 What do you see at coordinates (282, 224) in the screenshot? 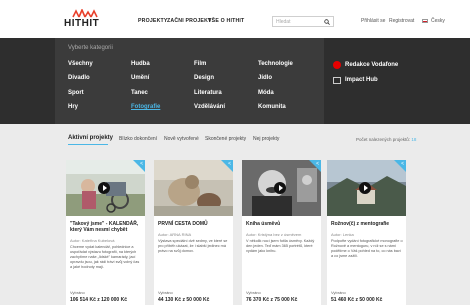
I see `project-title: Kniha úsměvů` at bounding box center [282, 224].